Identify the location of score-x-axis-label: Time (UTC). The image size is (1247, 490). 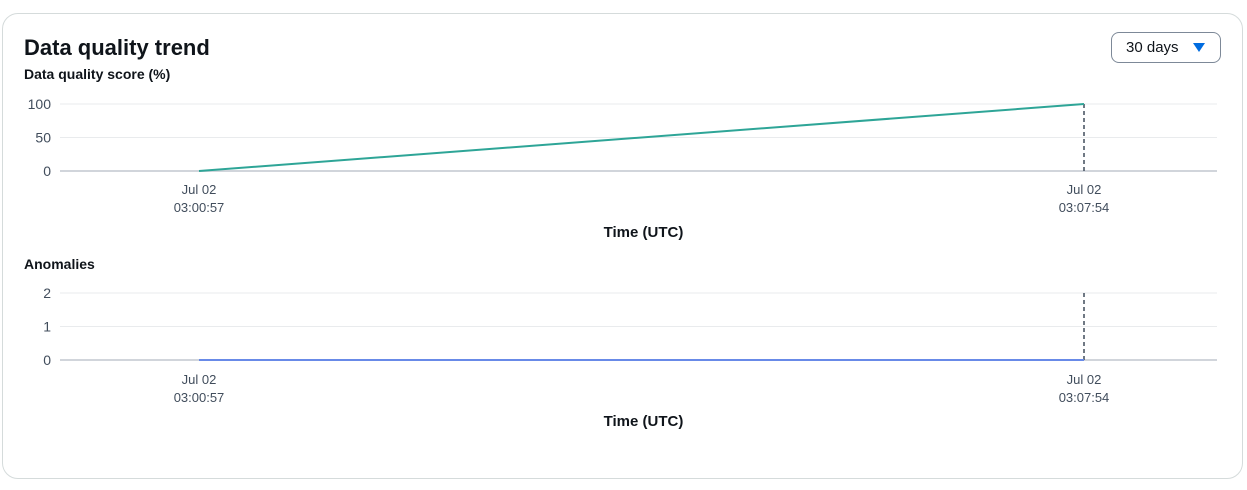
(644, 232).